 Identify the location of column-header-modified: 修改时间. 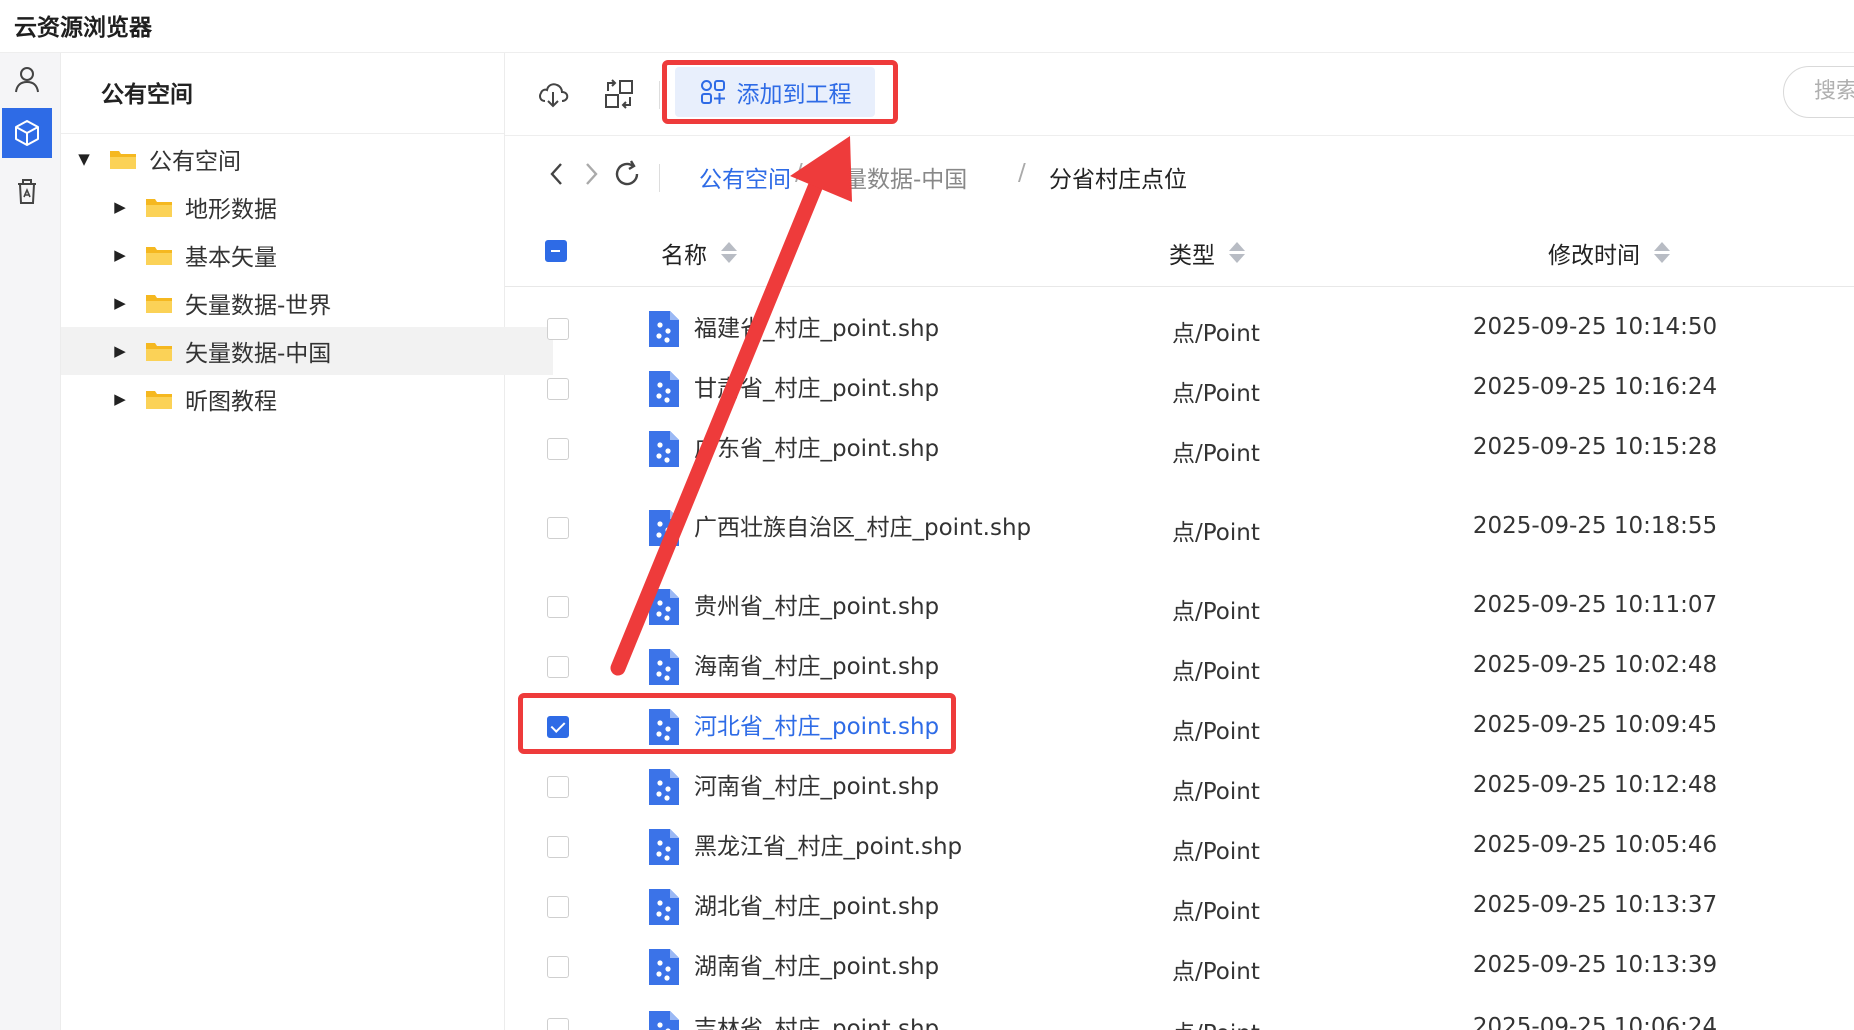
(1609, 253).